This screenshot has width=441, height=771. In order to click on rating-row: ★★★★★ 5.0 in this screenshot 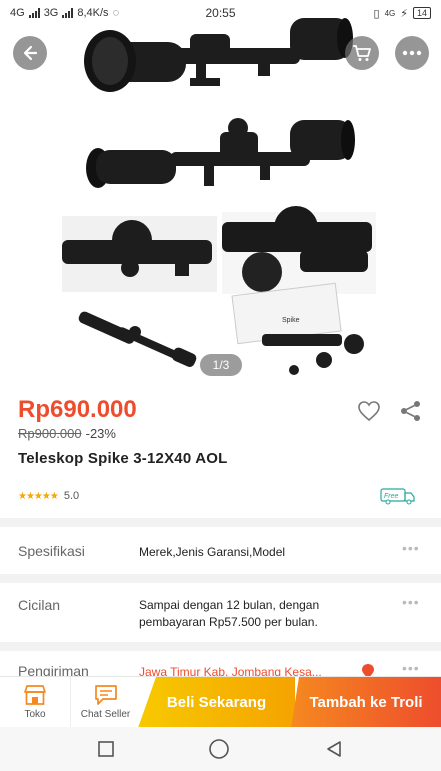, I will do `click(48, 496)`.